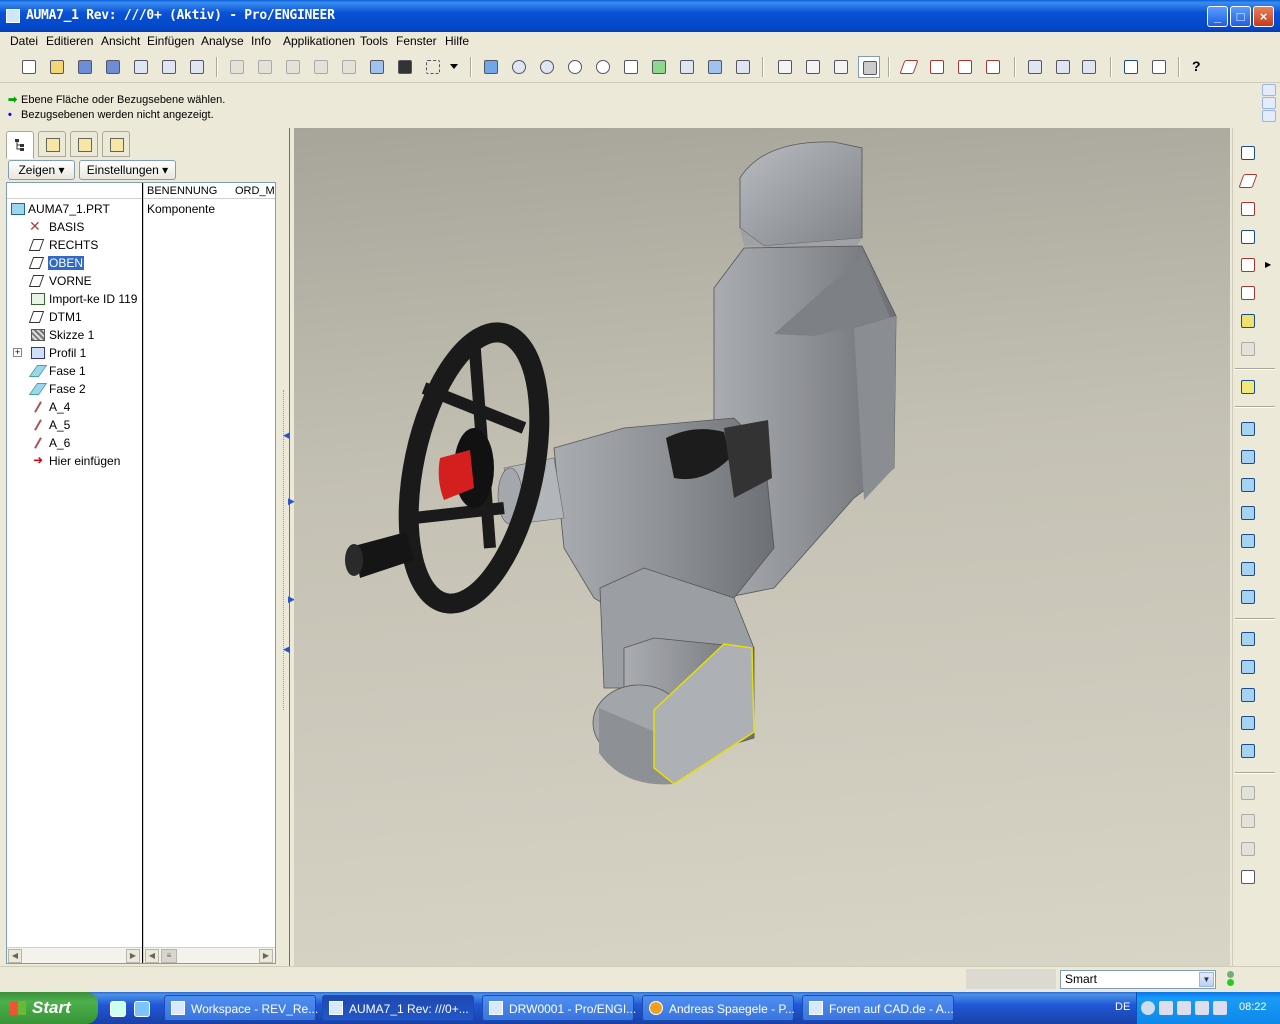  What do you see at coordinates (74, 317) in the screenshot?
I see `tree-item: DTM1` at bounding box center [74, 317].